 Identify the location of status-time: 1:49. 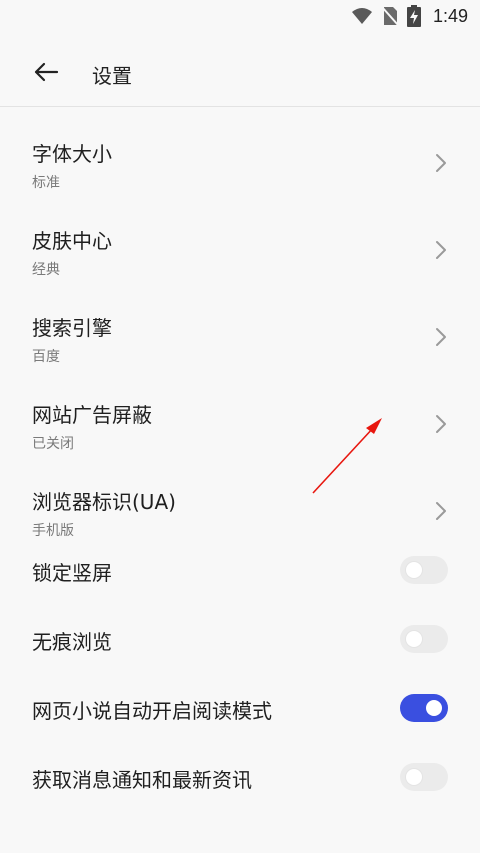
(450, 15).